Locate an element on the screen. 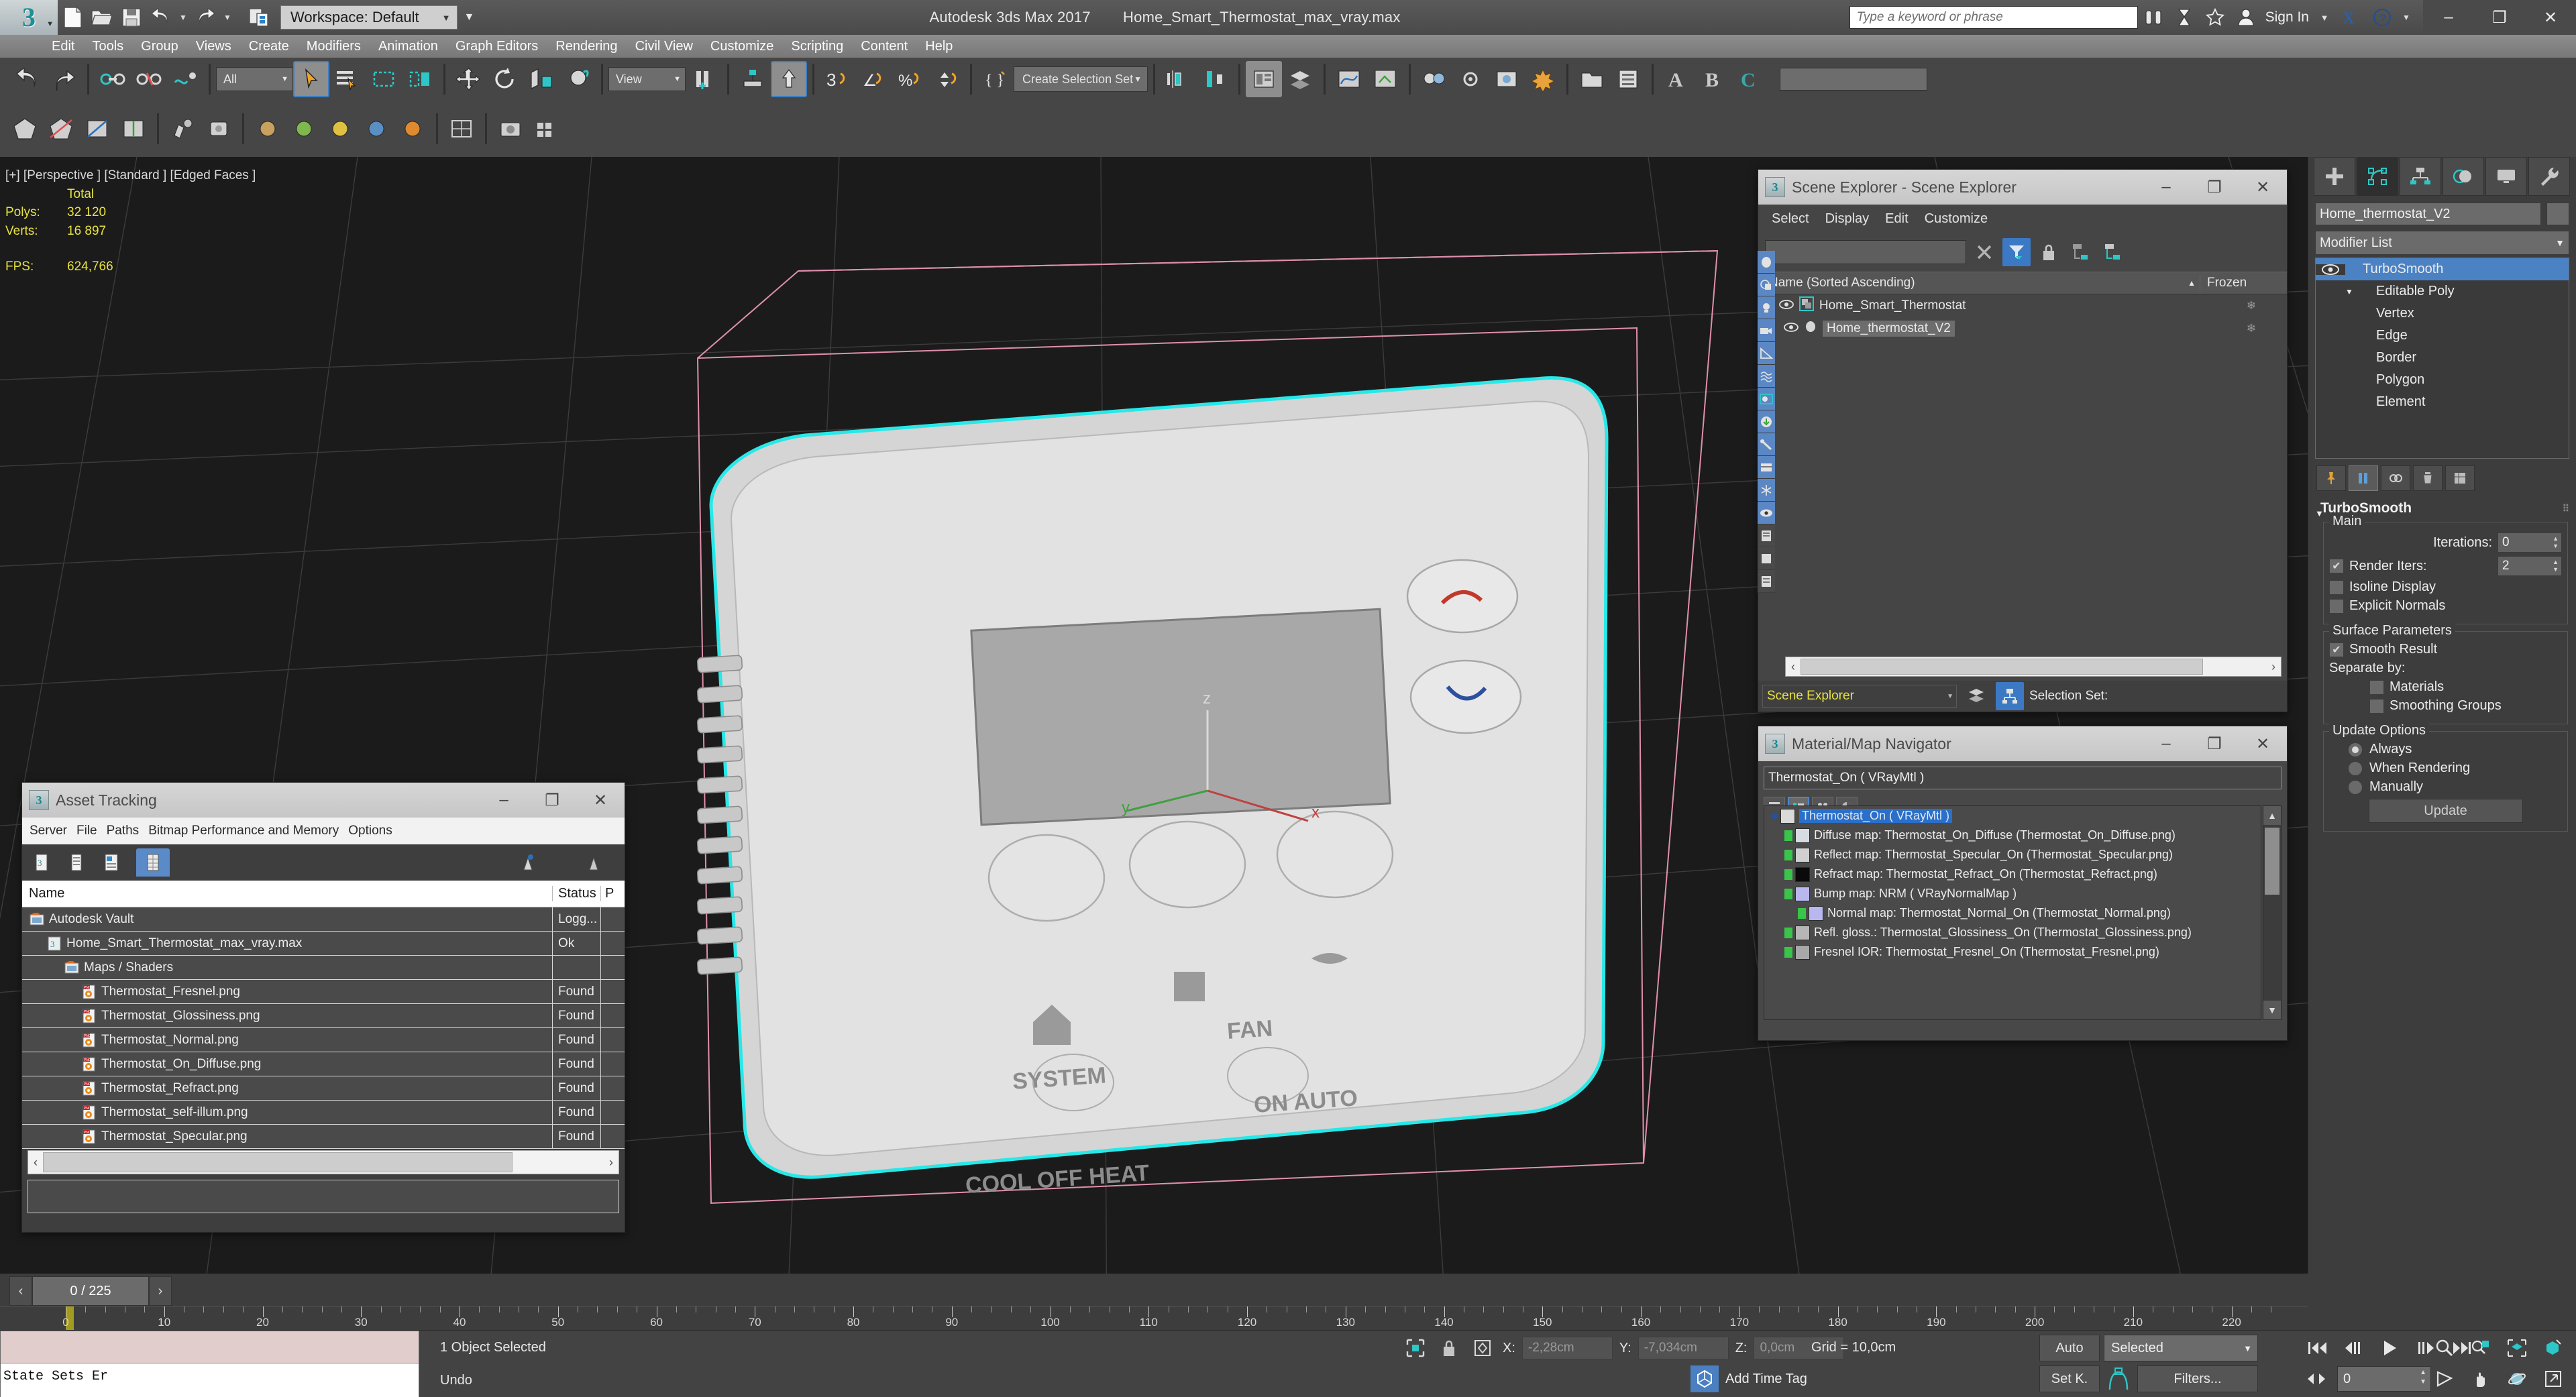 The image size is (2576, 1397). column-name: Name (Sorted Ascending) is located at coordinates (1973, 283).